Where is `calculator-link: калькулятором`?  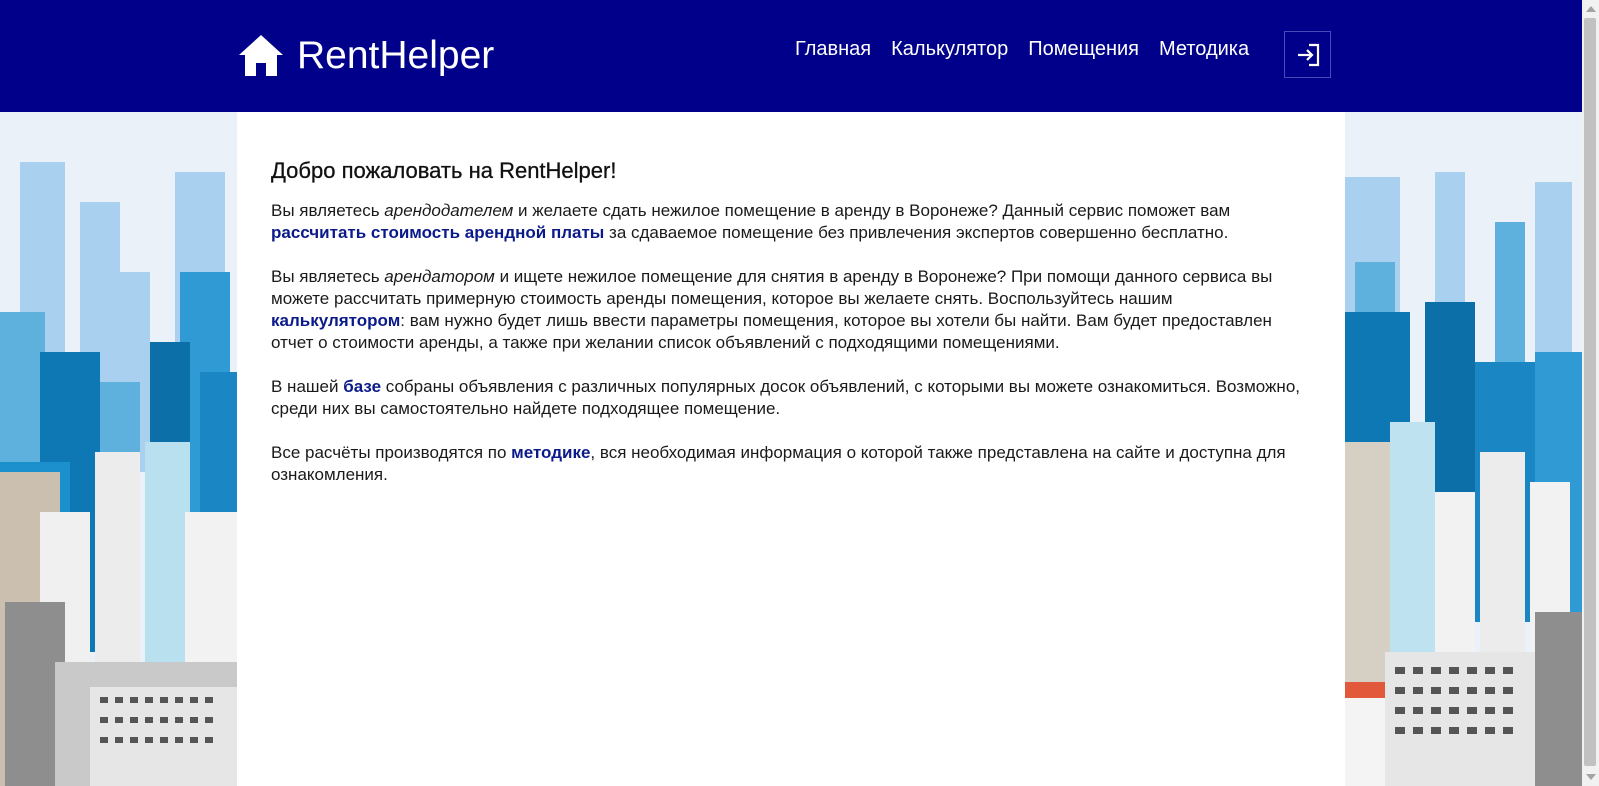
calculator-link: калькулятором is located at coordinates (335, 320).